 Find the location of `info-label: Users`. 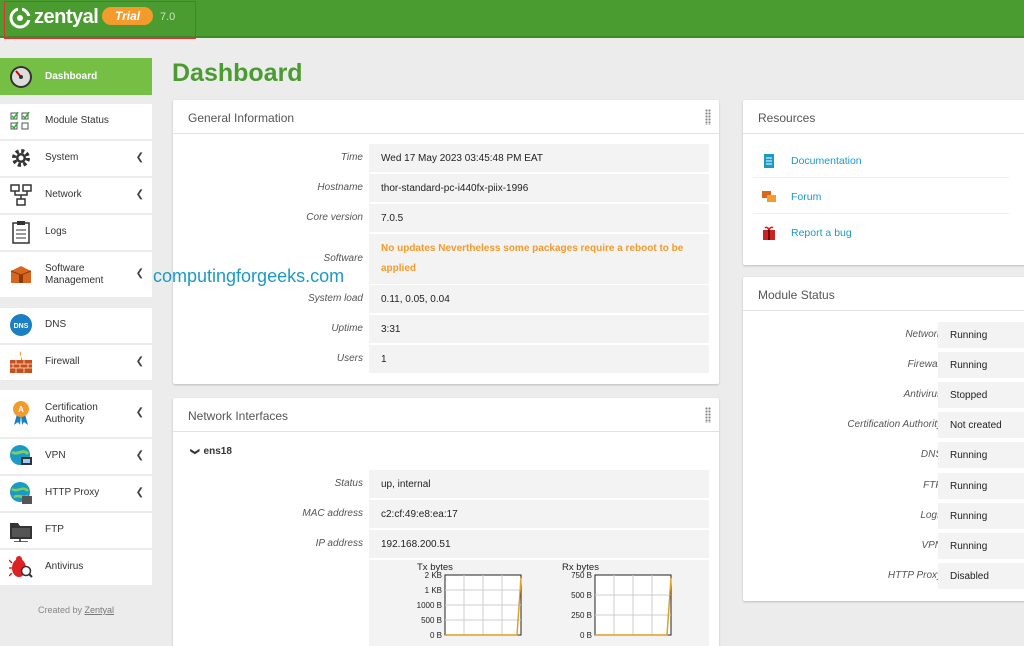

info-label: Users is located at coordinates (349, 358).